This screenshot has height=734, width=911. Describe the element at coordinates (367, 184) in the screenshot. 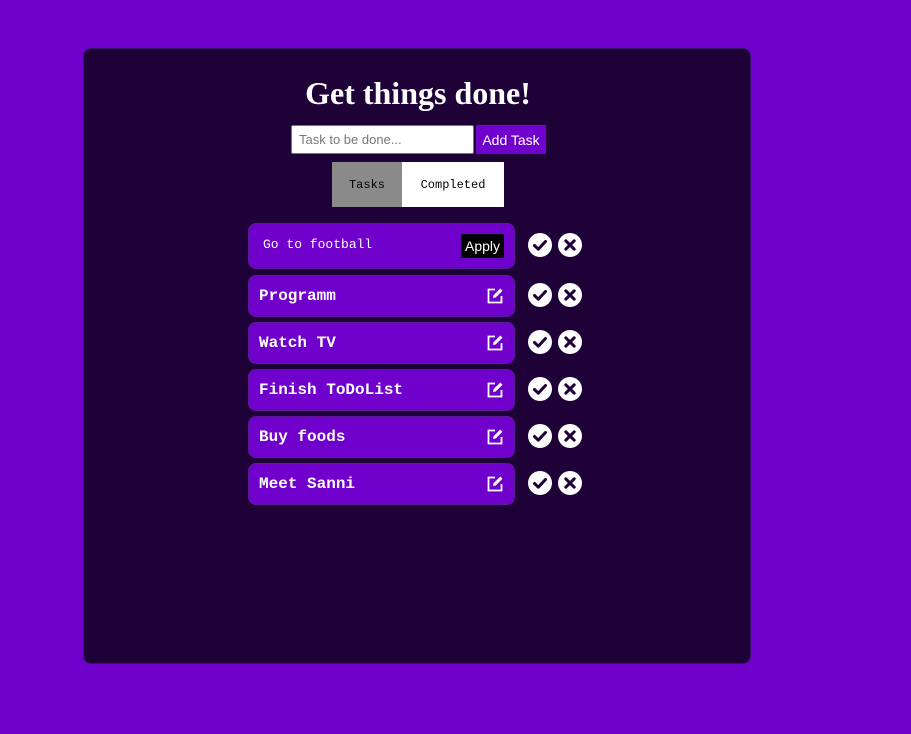

I see `tab-tasks: Tasks` at that location.